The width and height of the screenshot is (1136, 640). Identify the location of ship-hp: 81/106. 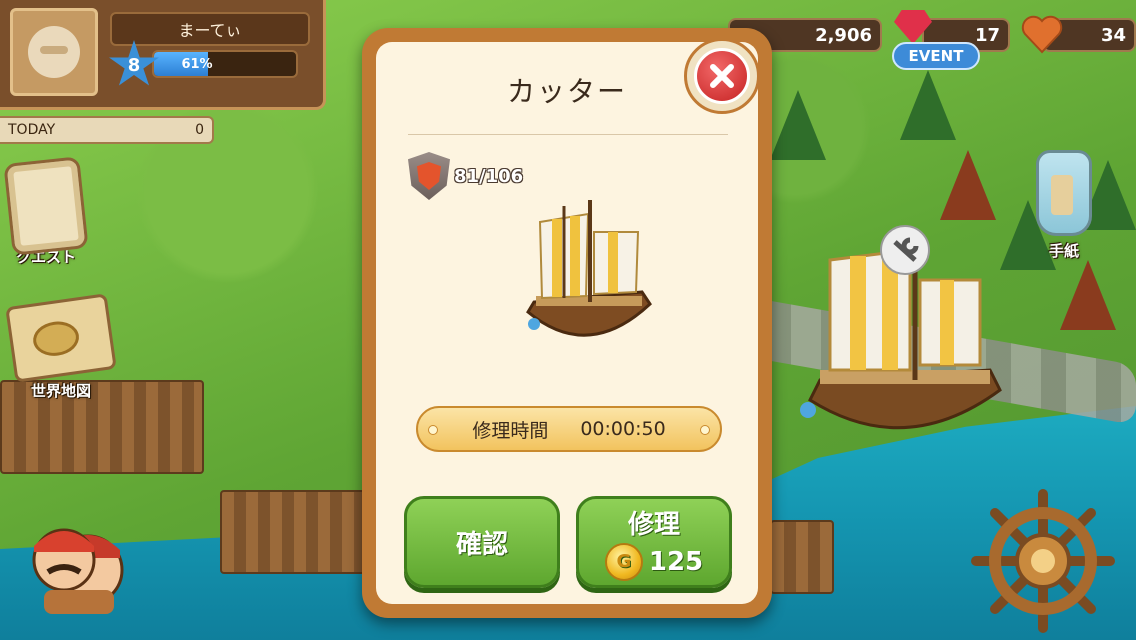
(465, 176).